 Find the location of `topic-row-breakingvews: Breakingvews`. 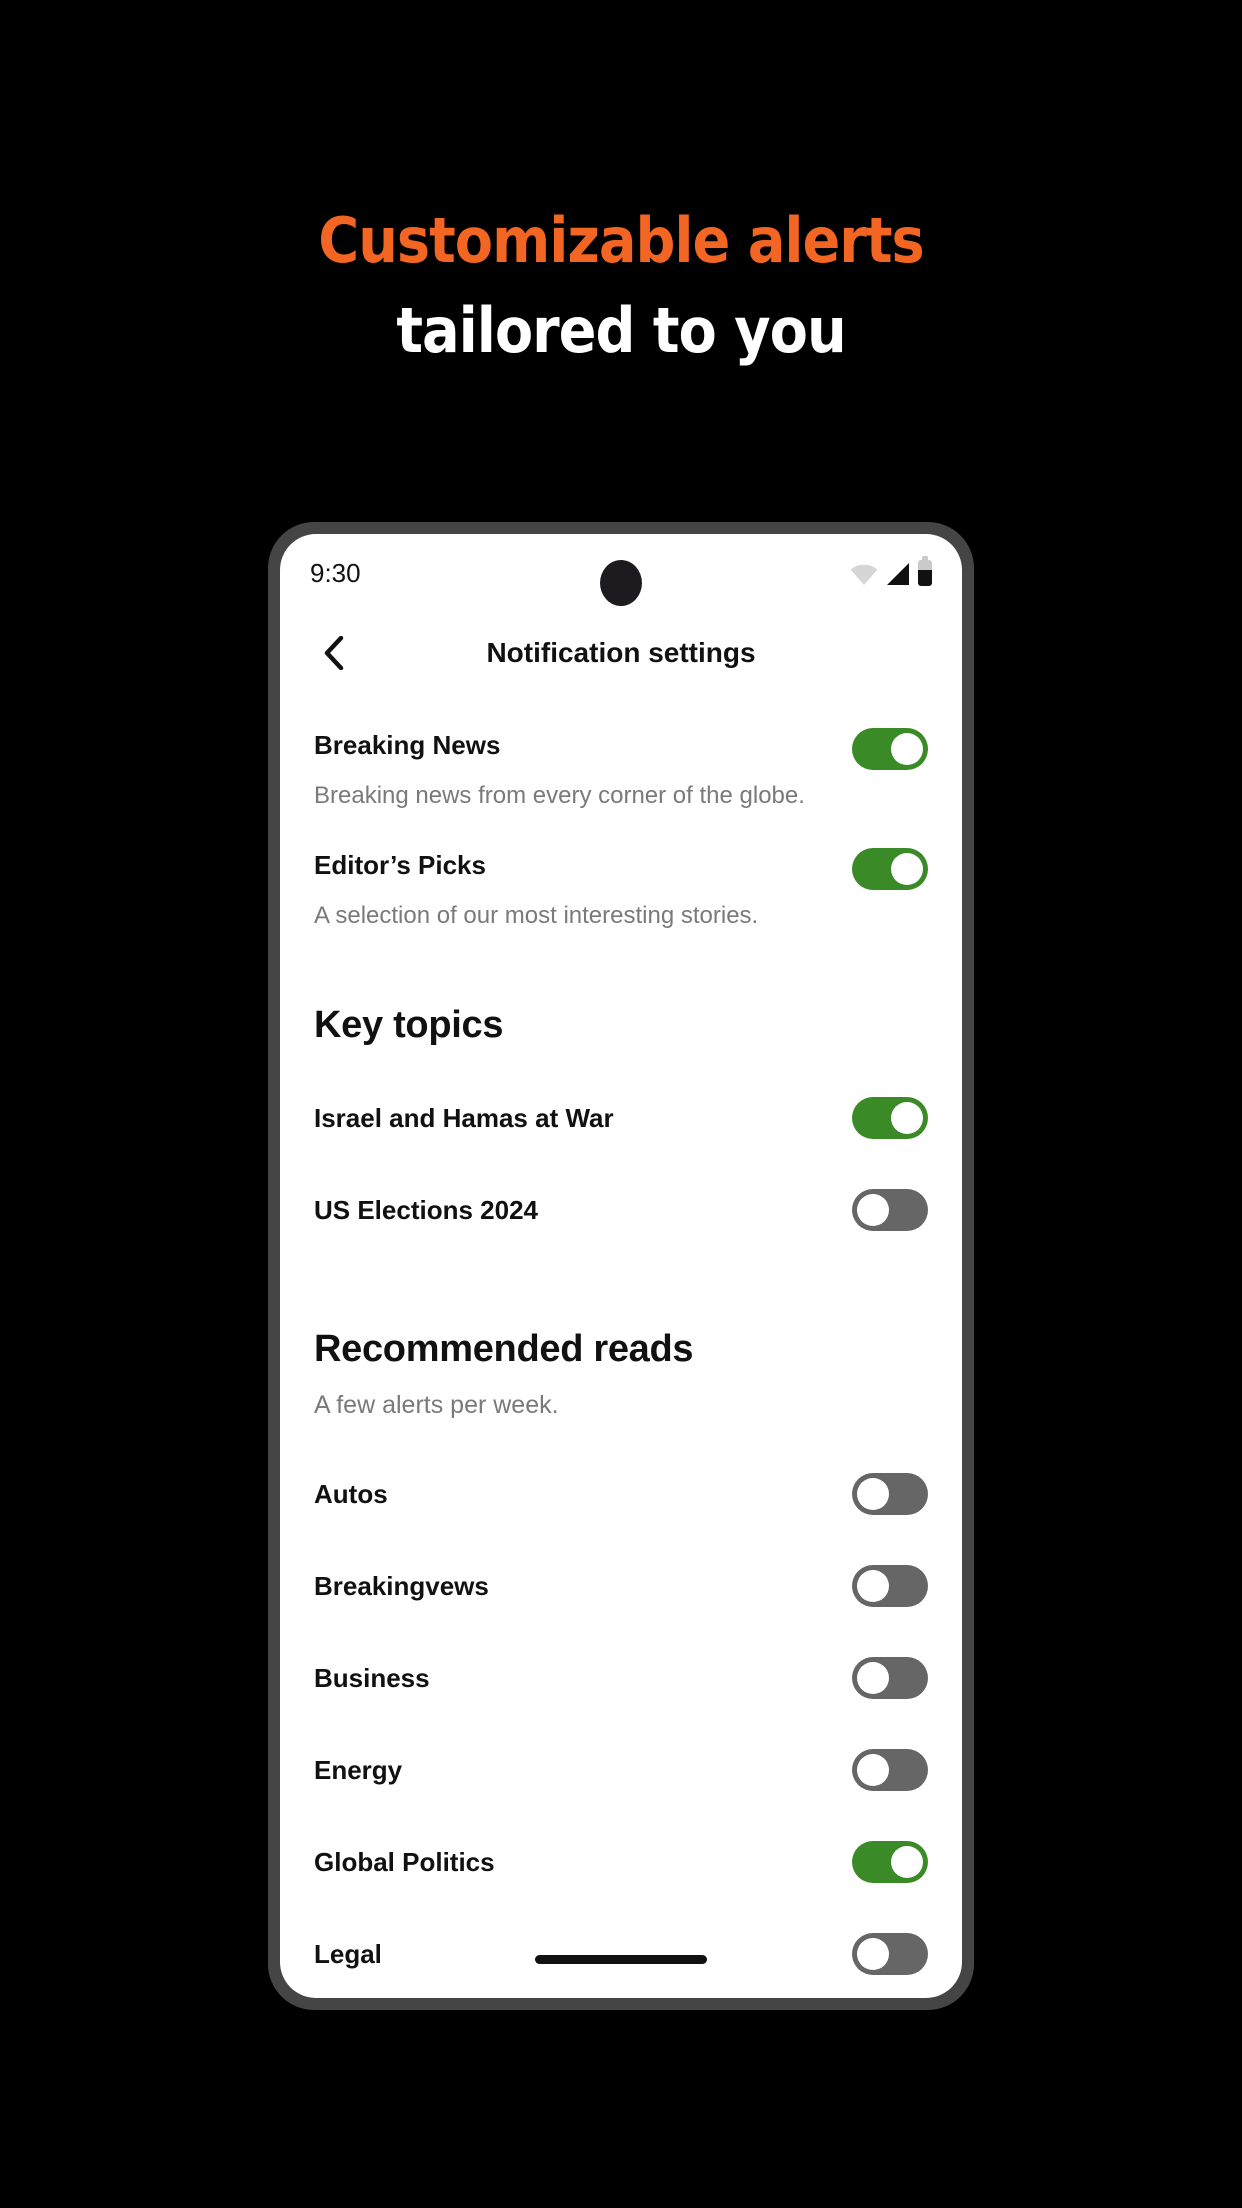

topic-row-breakingvews: Breakingvews is located at coordinates (621, 1586).